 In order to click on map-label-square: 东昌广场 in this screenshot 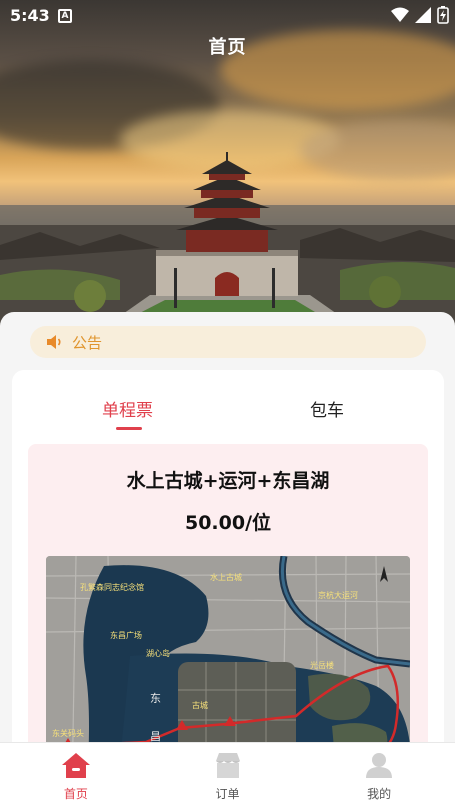, I will do `click(126, 635)`.